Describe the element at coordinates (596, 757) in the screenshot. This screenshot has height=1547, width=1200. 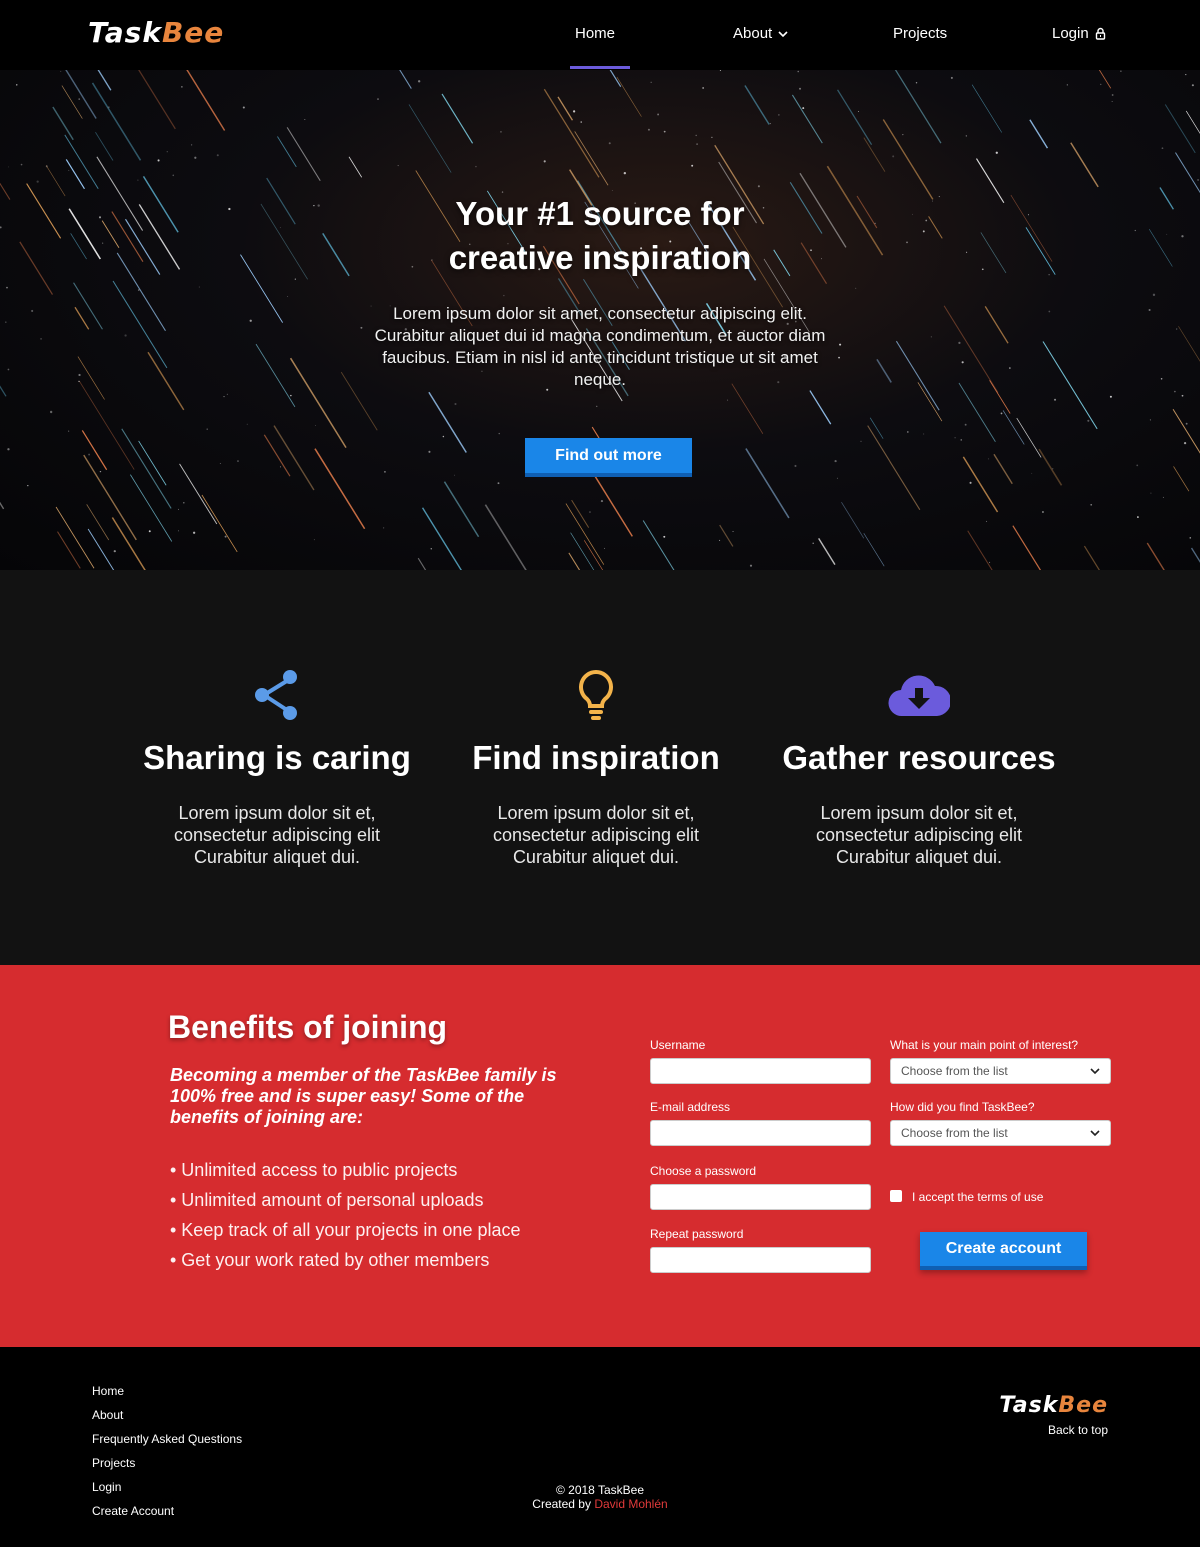
I see `feature-title: Find inspiration` at that location.